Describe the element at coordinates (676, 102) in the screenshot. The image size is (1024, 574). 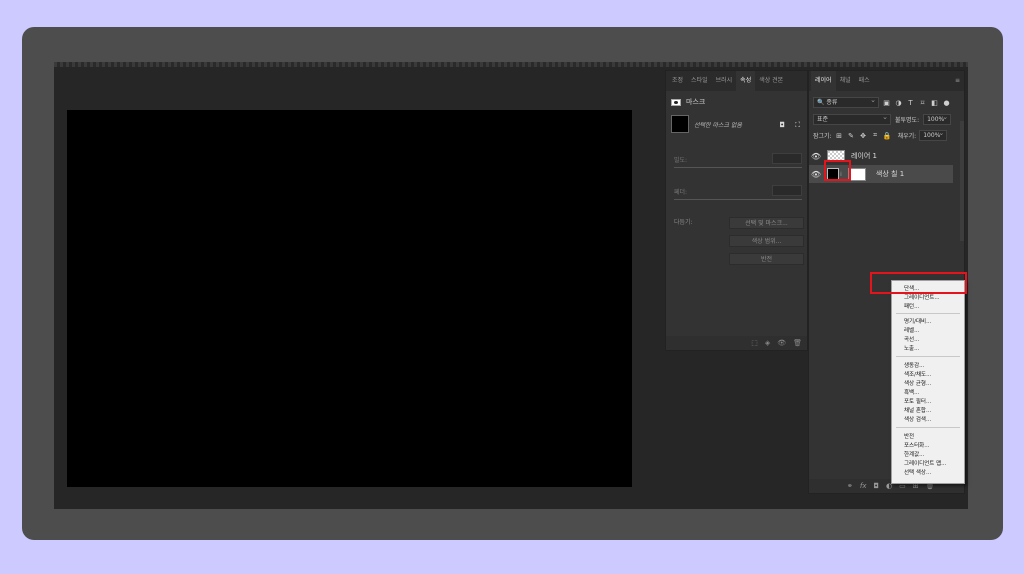
I see `mask-icon` at that location.